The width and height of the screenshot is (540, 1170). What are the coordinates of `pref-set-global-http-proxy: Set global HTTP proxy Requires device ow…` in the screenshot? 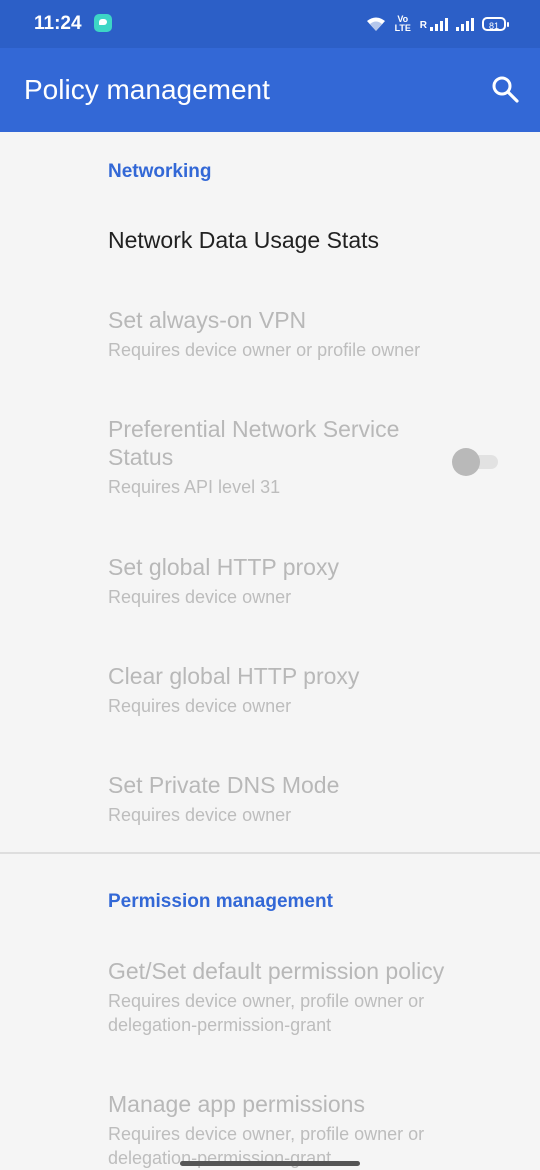 It's located at (308, 581).